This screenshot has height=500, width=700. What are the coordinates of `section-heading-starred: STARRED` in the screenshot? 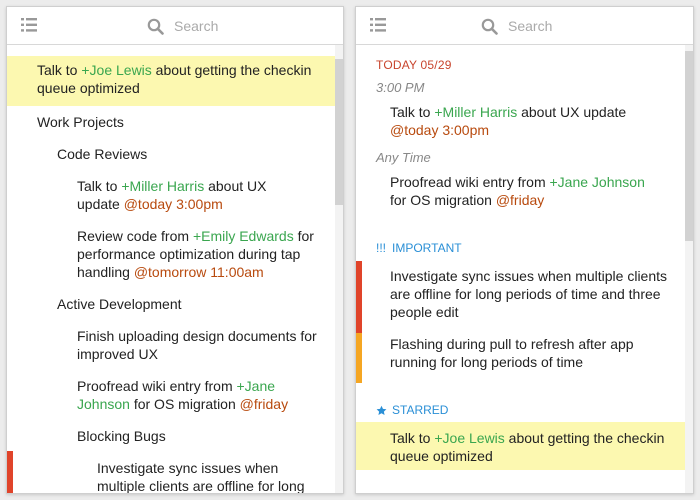 It's located at (412, 410).